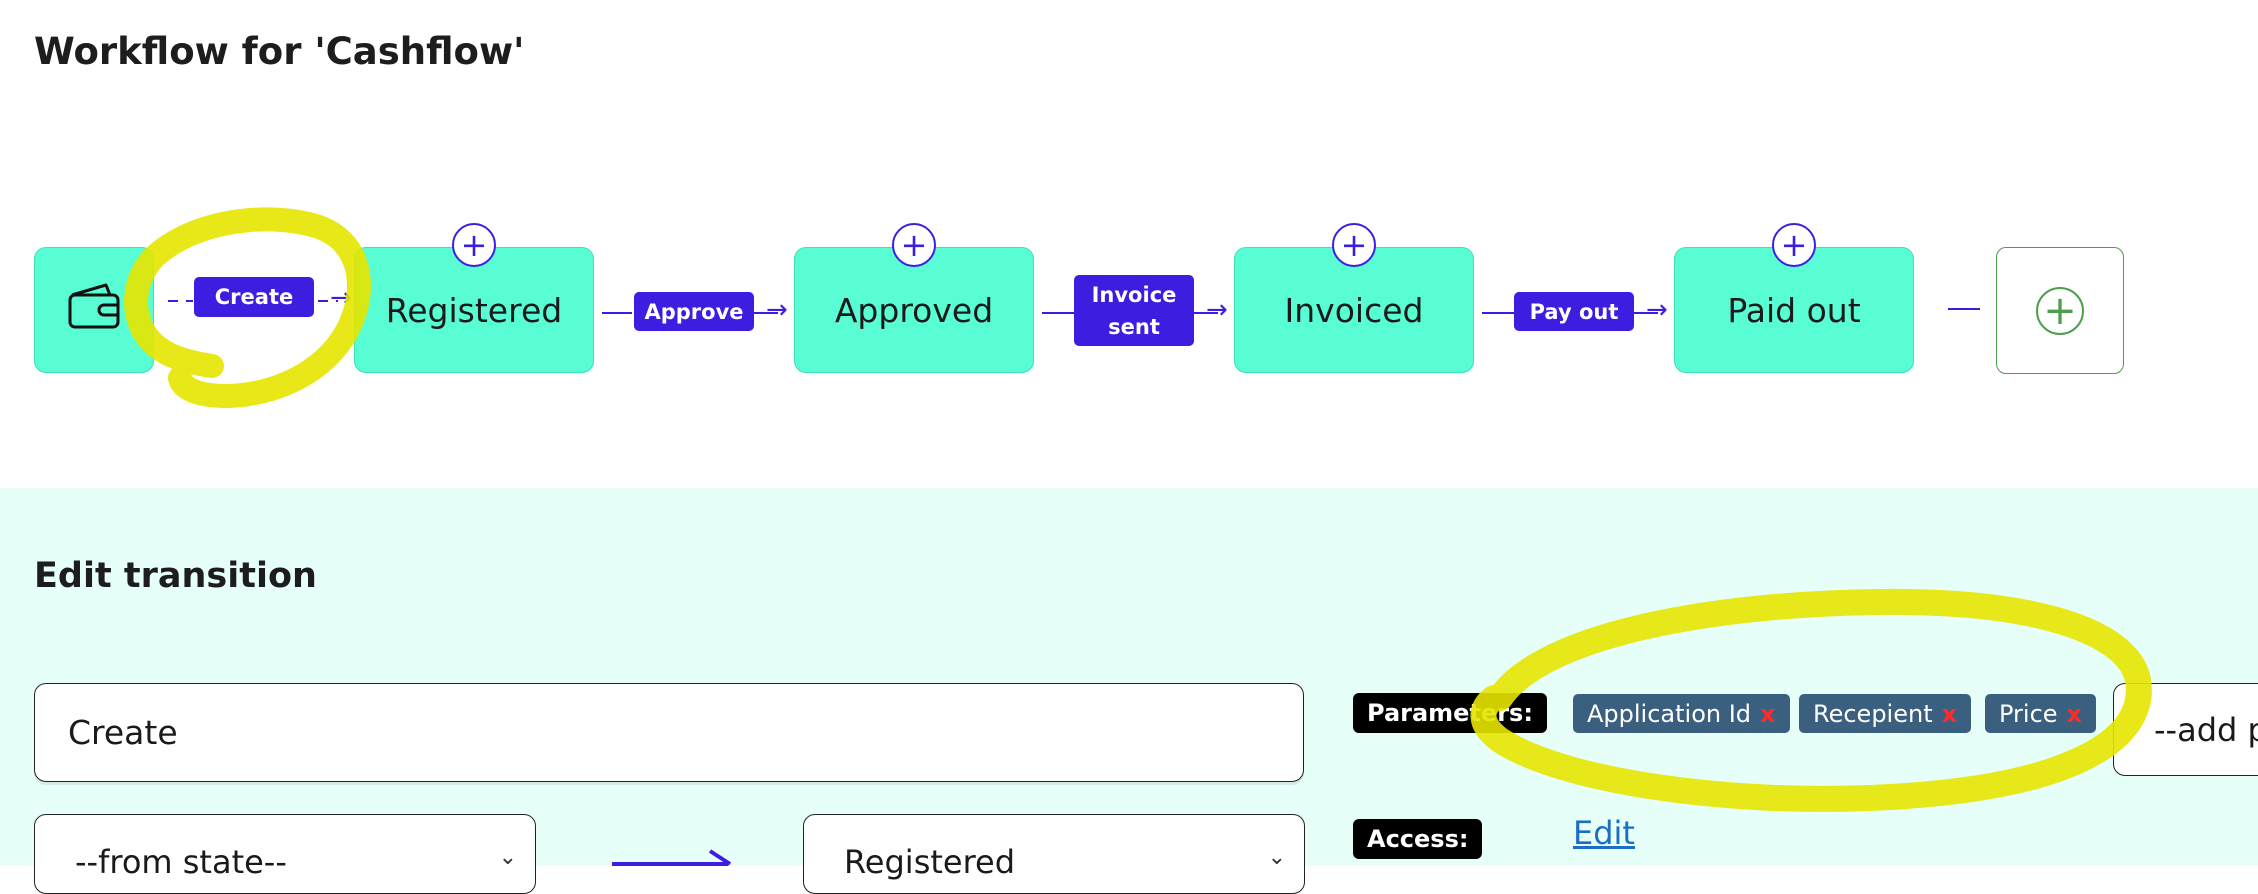 Image resolution: width=2258 pixels, height=894 pixels. Describe the element at coordinates (181, 862) in the screenshot. I see `from-state-value: --from state--` at that location.